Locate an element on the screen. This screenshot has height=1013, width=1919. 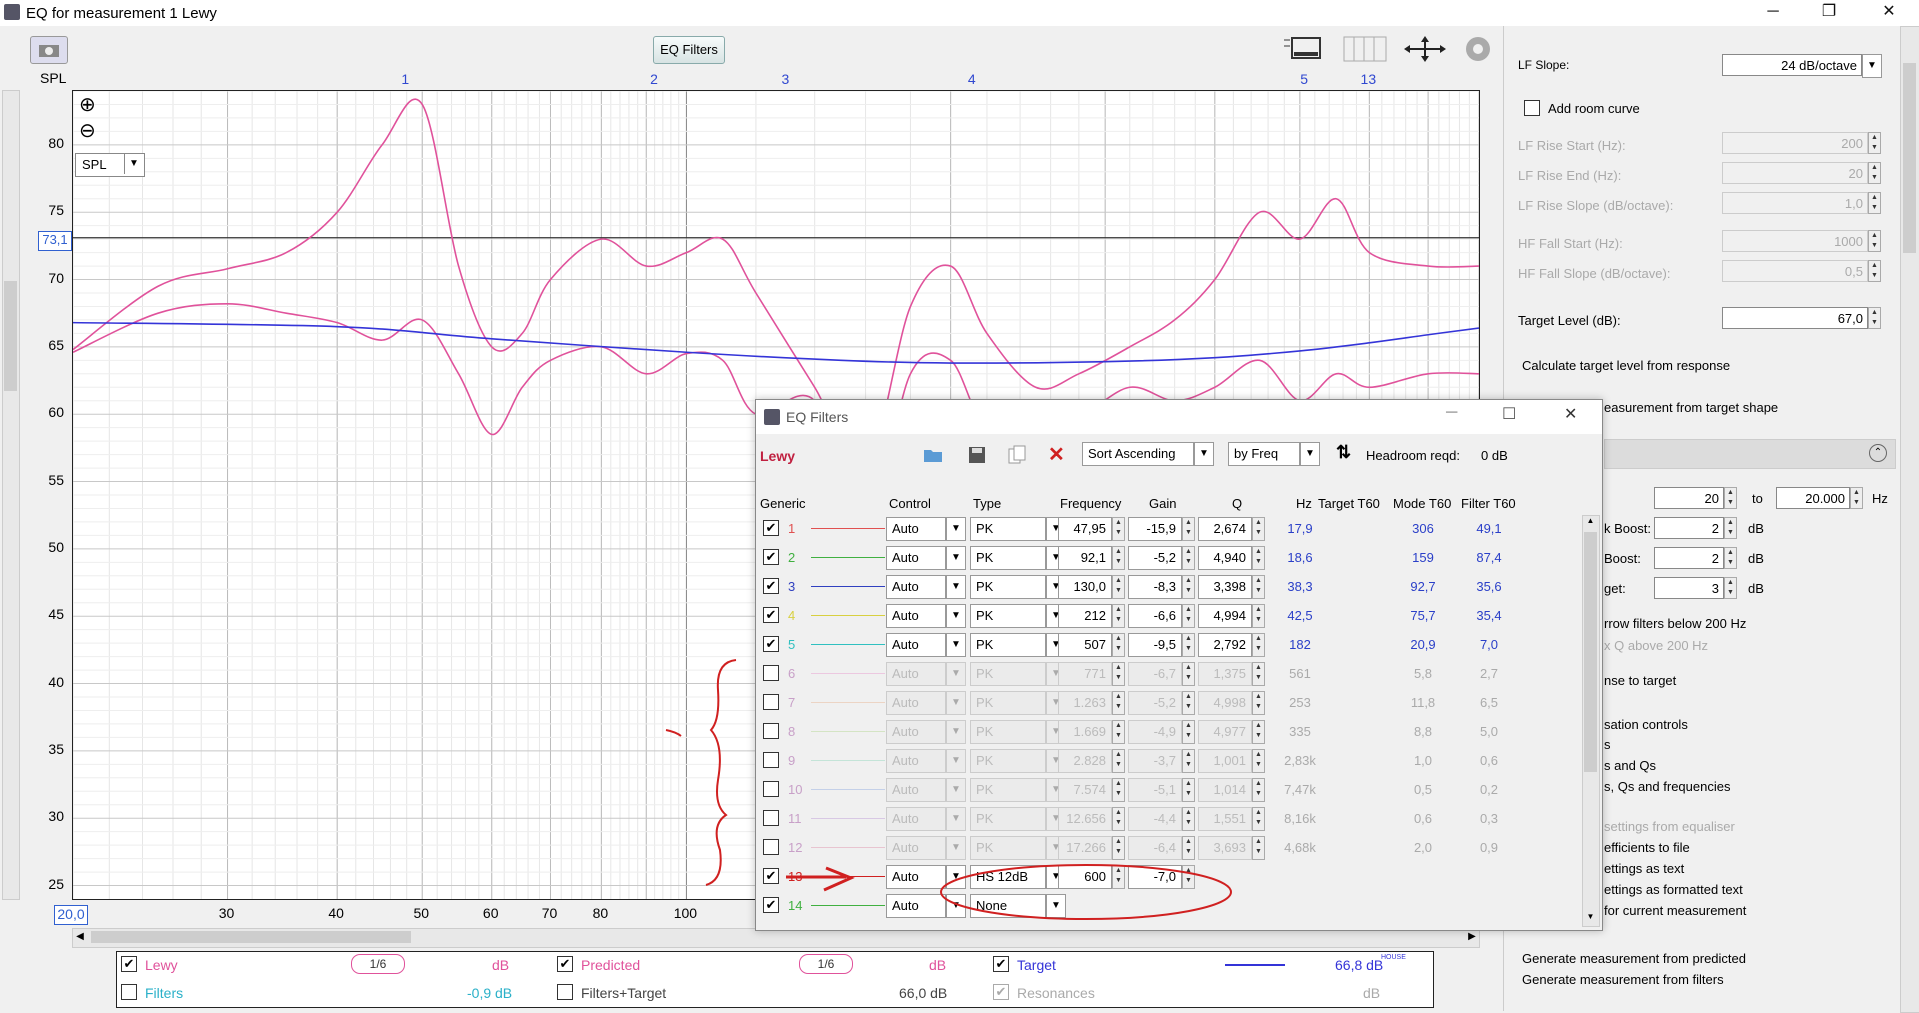
filter-q-field: 3,398 is located at coordinates (1225, 587).